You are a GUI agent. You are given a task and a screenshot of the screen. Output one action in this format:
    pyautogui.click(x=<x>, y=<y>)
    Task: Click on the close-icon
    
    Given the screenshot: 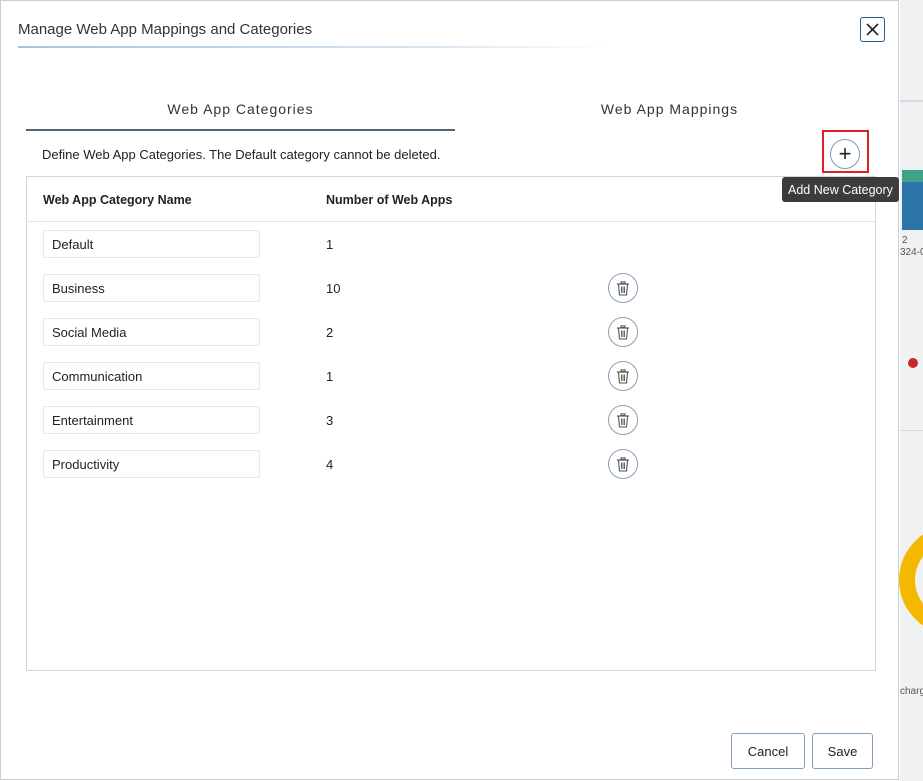 What is the action you would take?
    pyautogui.click(x=872, y=29)
    